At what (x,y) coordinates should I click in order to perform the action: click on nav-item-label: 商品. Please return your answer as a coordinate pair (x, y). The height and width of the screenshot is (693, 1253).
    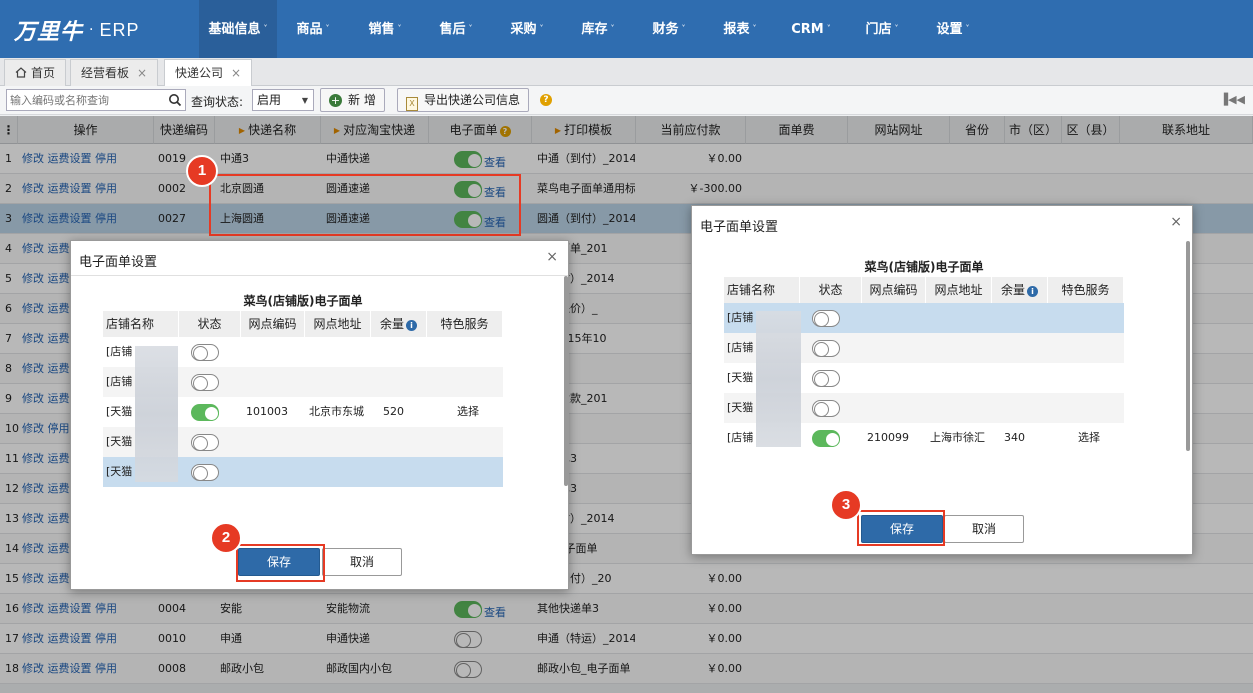
    Looking at the image, I should click on (309, 29).